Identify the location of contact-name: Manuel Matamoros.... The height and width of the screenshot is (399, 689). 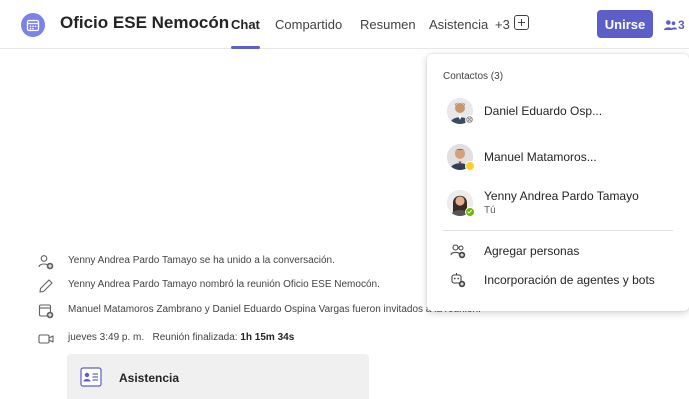
(540, 157).